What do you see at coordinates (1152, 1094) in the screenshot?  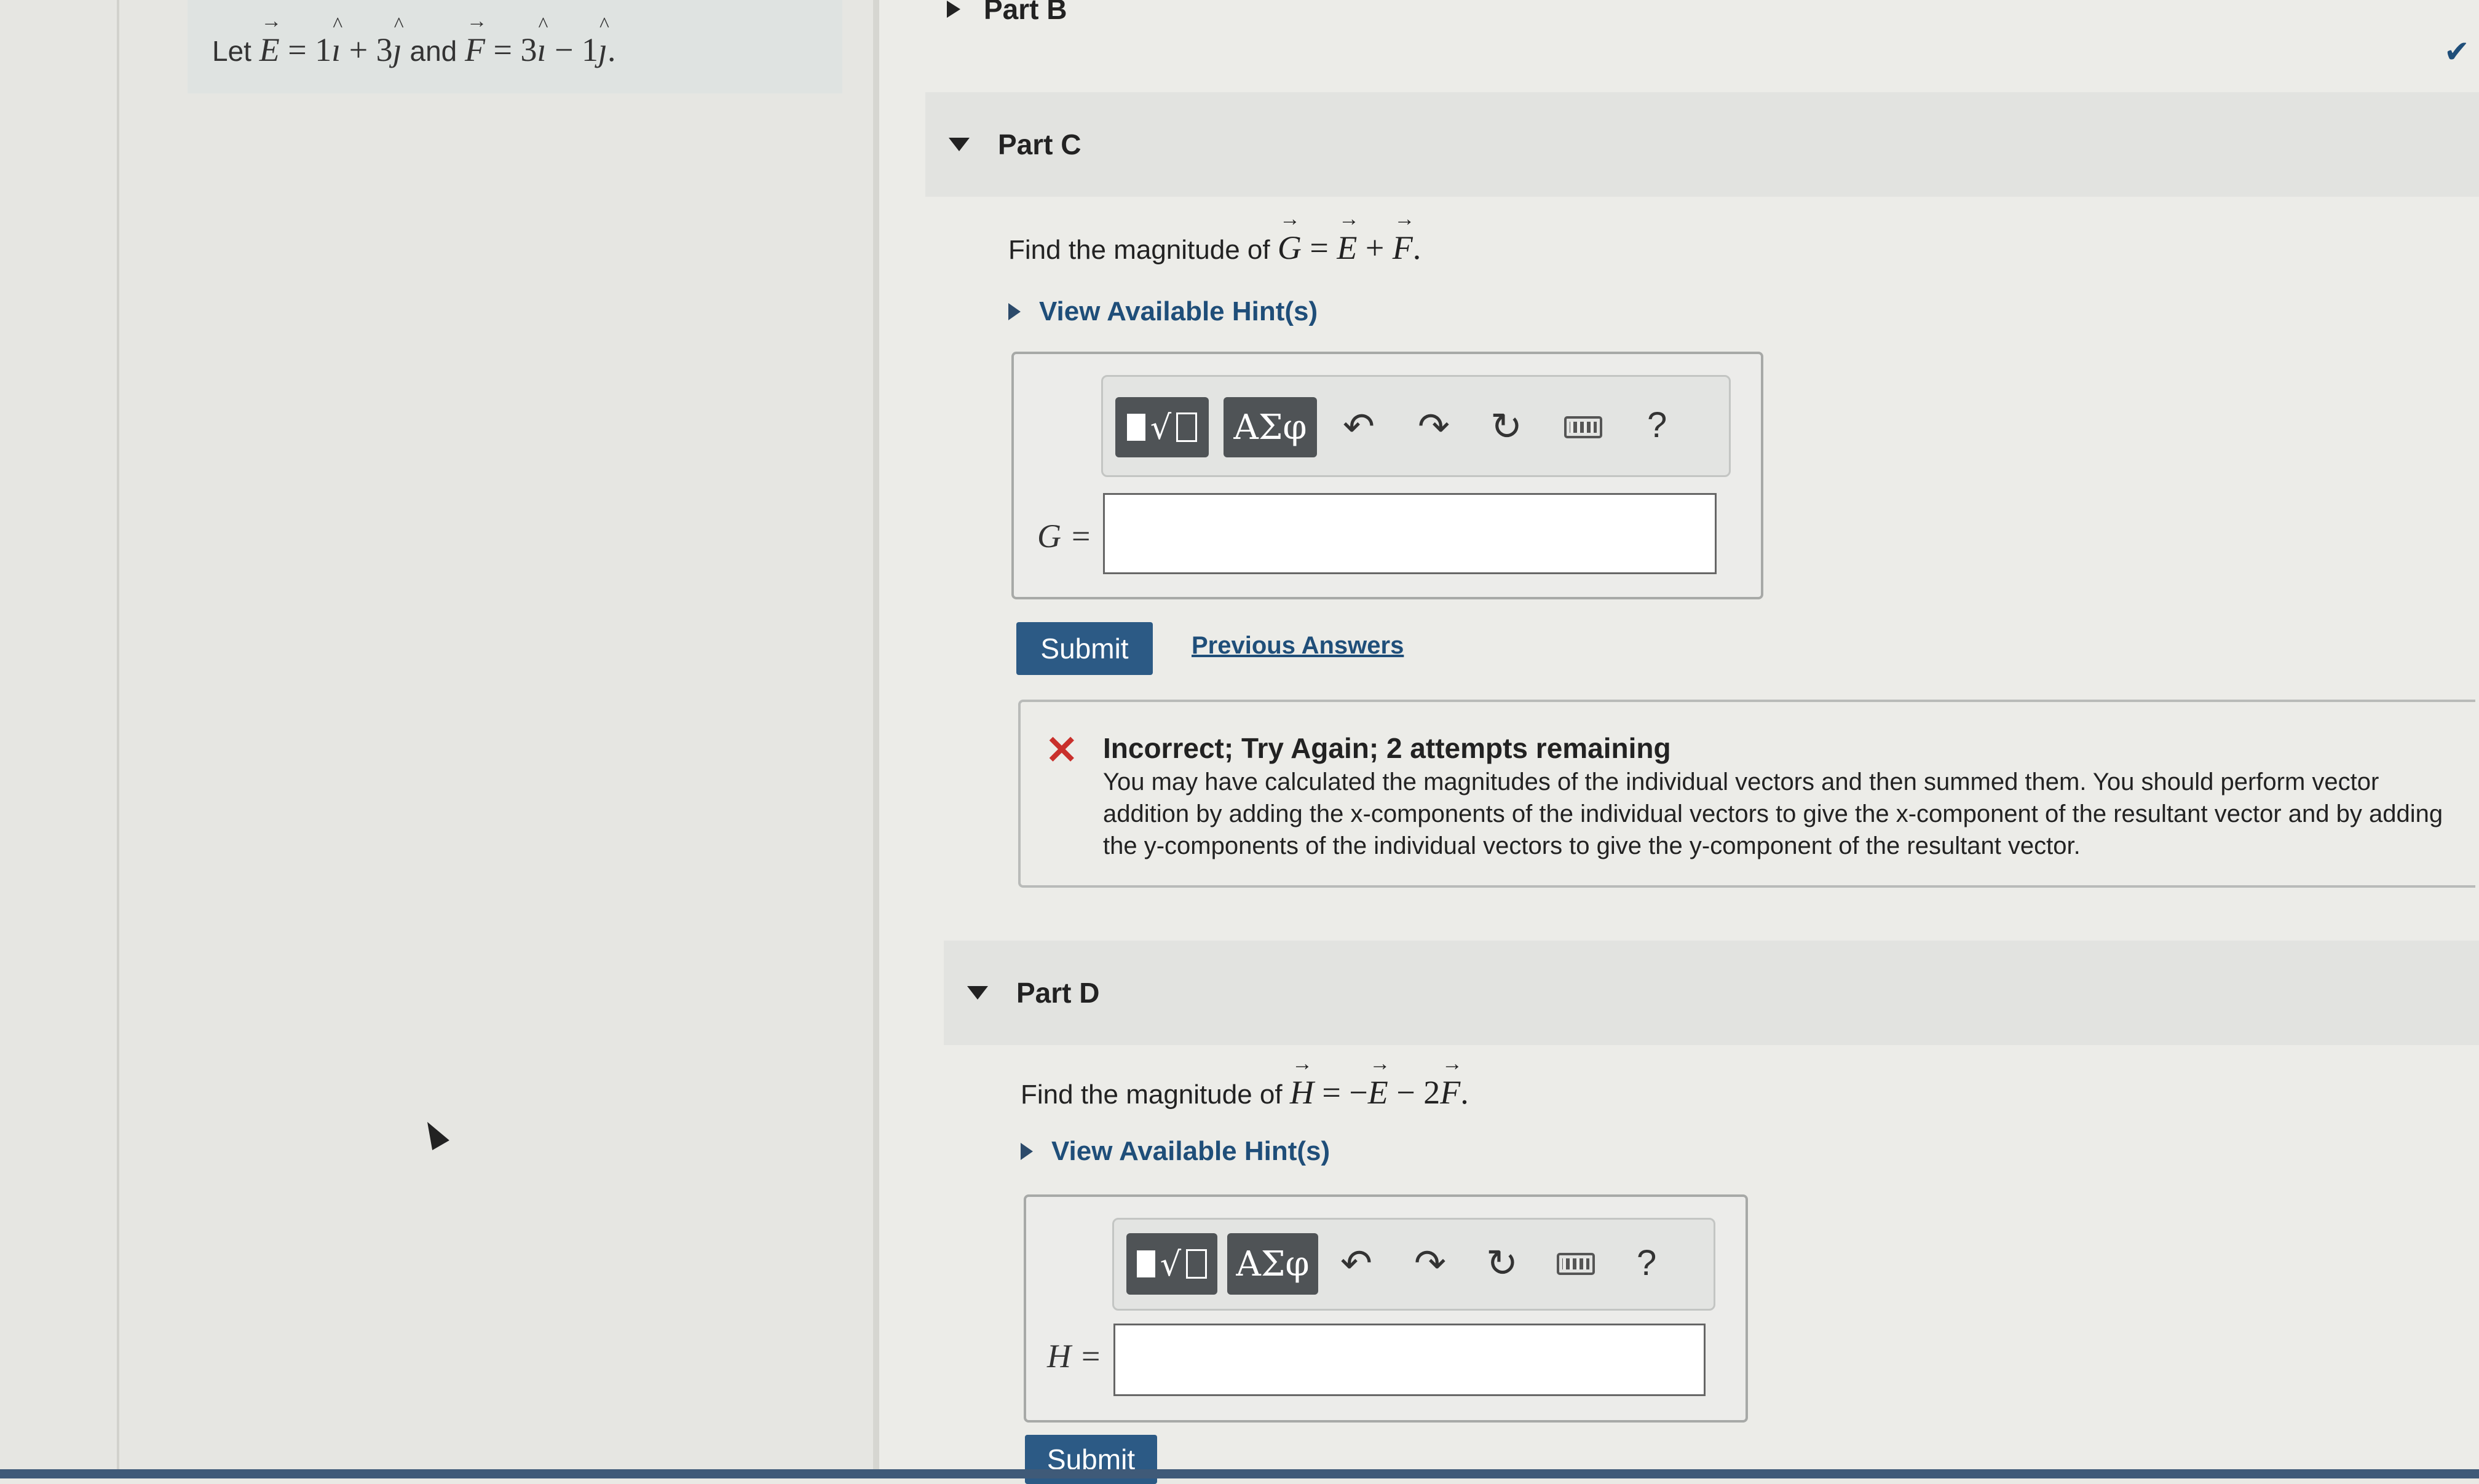 I see `part-d-prompt-text: Find the magnitude of` at bounding box center [1152, 1094].